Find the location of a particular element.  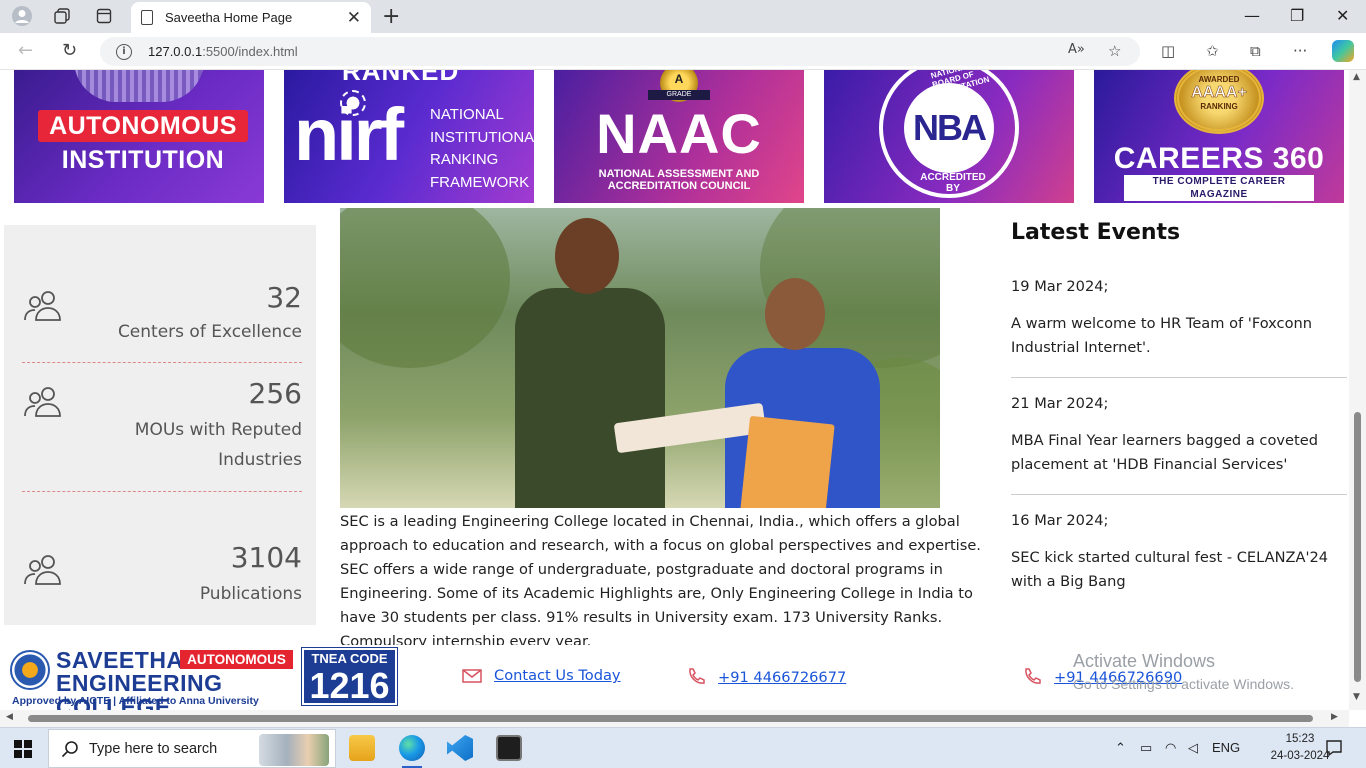

institution-label: INSTITUTION is located at coordinates (143, 160).